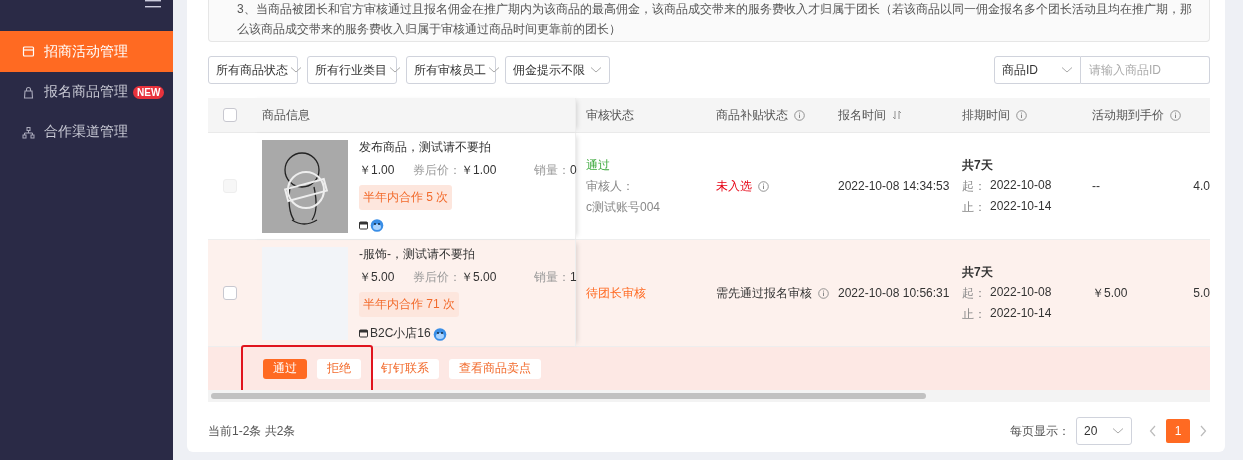 Image resolution: width=1243 pixels, height=460 pixels. Describe the element at coordinates (409, 304) in the screenshot. I see `cooperation-tag: 半年内合作 71 次` at that location.